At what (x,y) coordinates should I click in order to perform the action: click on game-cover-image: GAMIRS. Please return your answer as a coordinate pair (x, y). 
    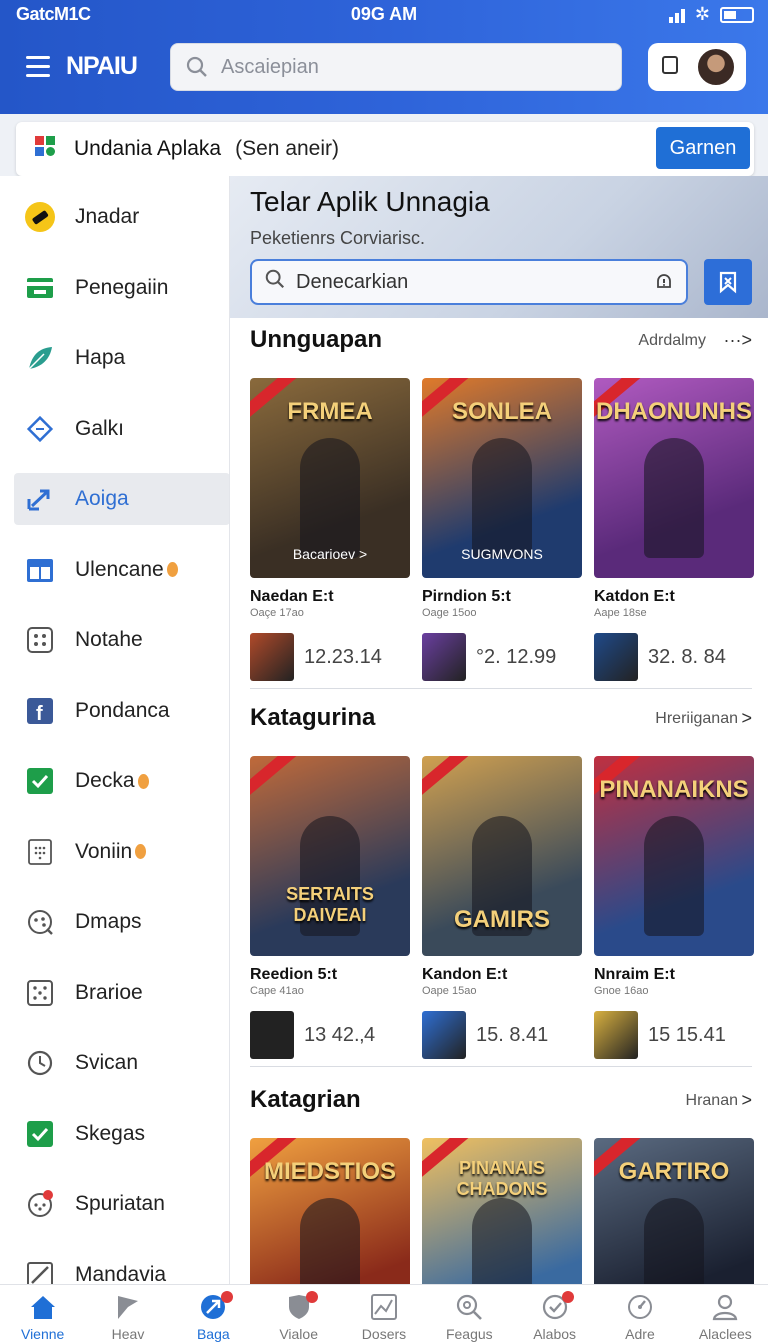
    Looking at the image, I should click on (502, 856).